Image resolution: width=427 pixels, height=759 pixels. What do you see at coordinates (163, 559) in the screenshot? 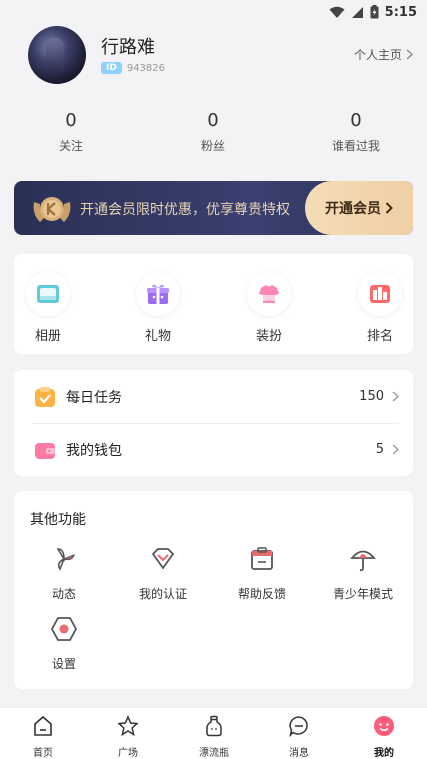
I see `certification-icon` at bounding box center [163, 559].